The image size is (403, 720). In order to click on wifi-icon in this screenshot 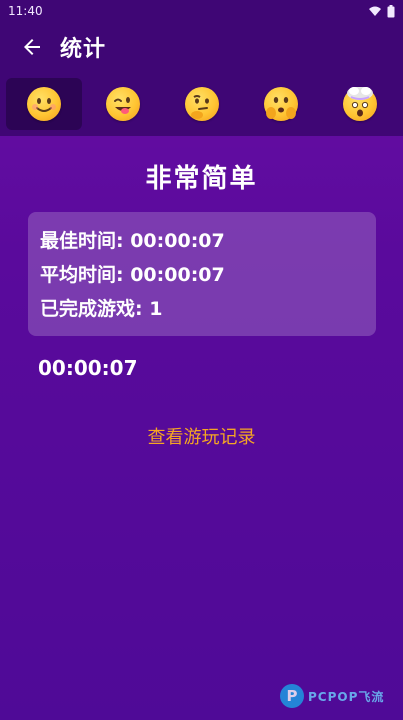, I will do `click(375, 11)`.